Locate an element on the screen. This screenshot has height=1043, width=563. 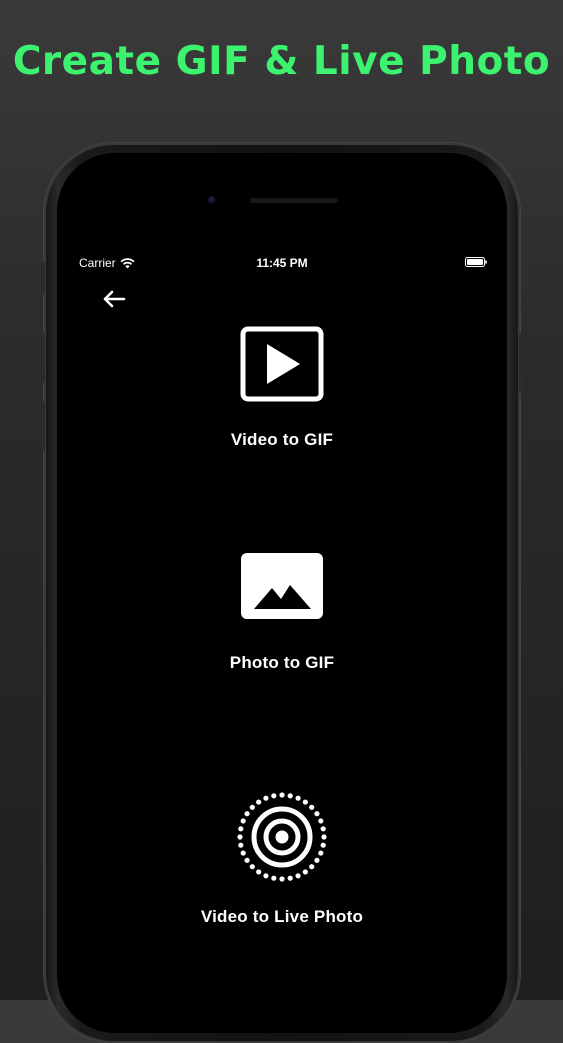
status-time: 11:45 PM is located at coordinates (282, 263).